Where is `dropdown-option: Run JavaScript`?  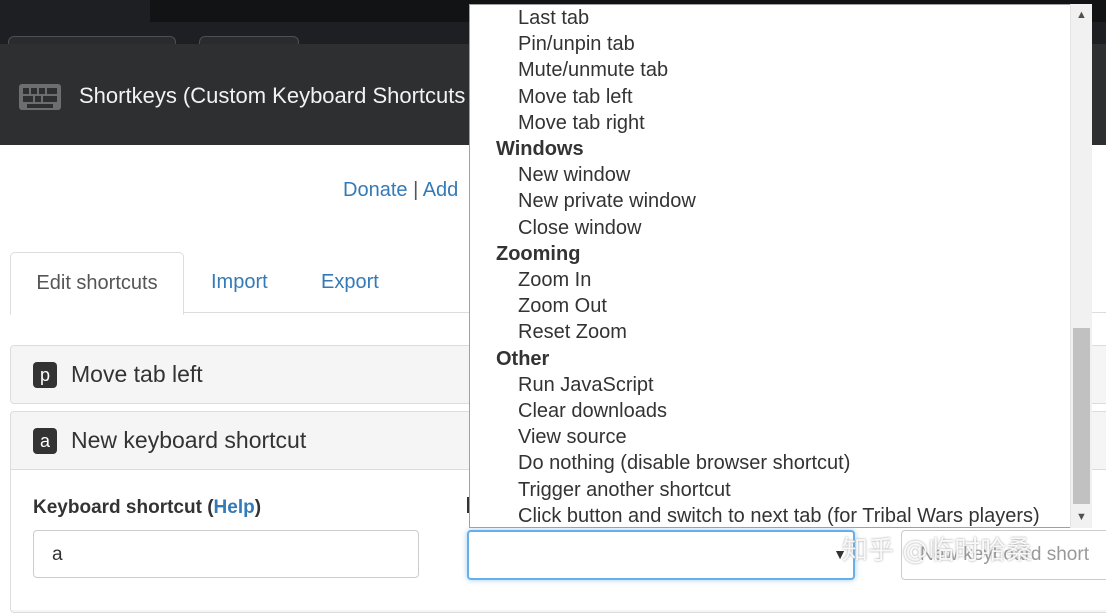
dropdown-option: Run JavaScript is located at coordinates (586, 385).